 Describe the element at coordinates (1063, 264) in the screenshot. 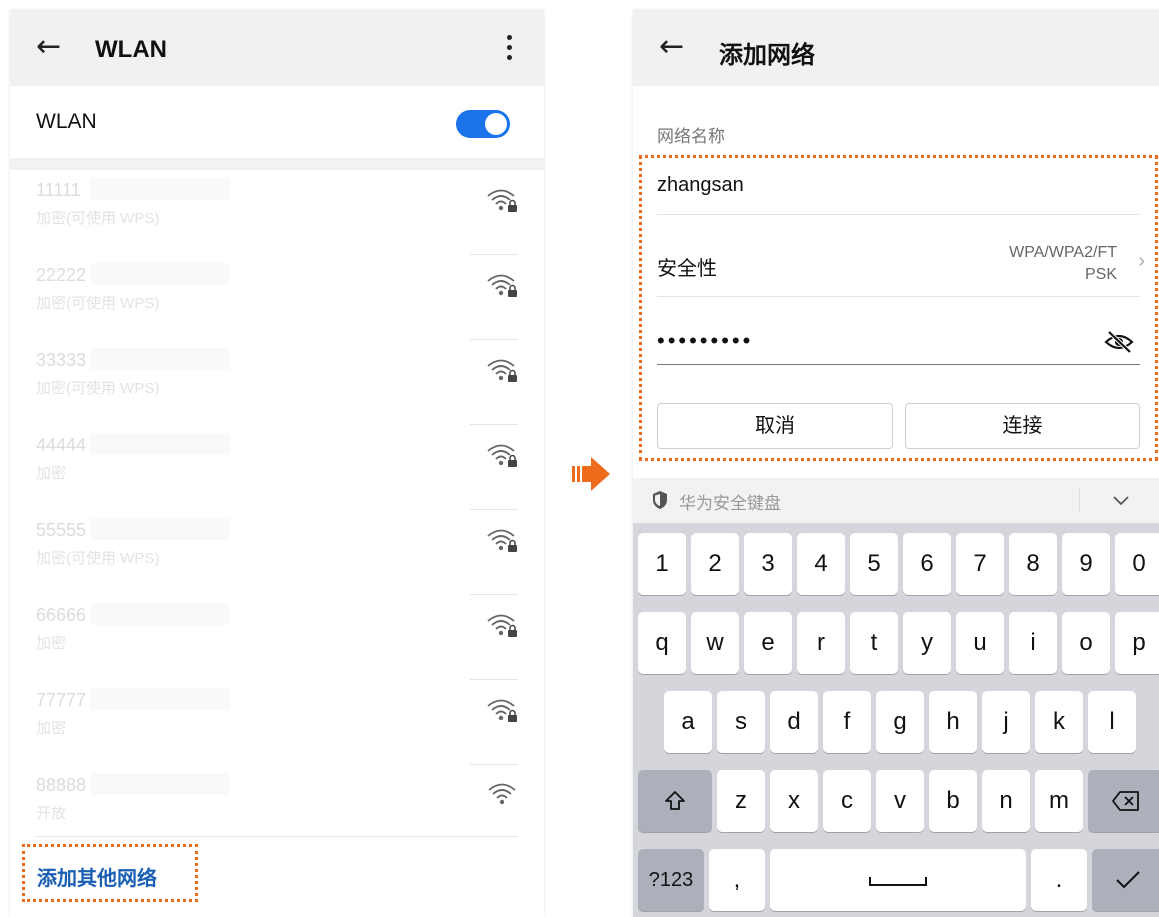

I see `security-value: WPA/WPA2/FT PSK` at that location.